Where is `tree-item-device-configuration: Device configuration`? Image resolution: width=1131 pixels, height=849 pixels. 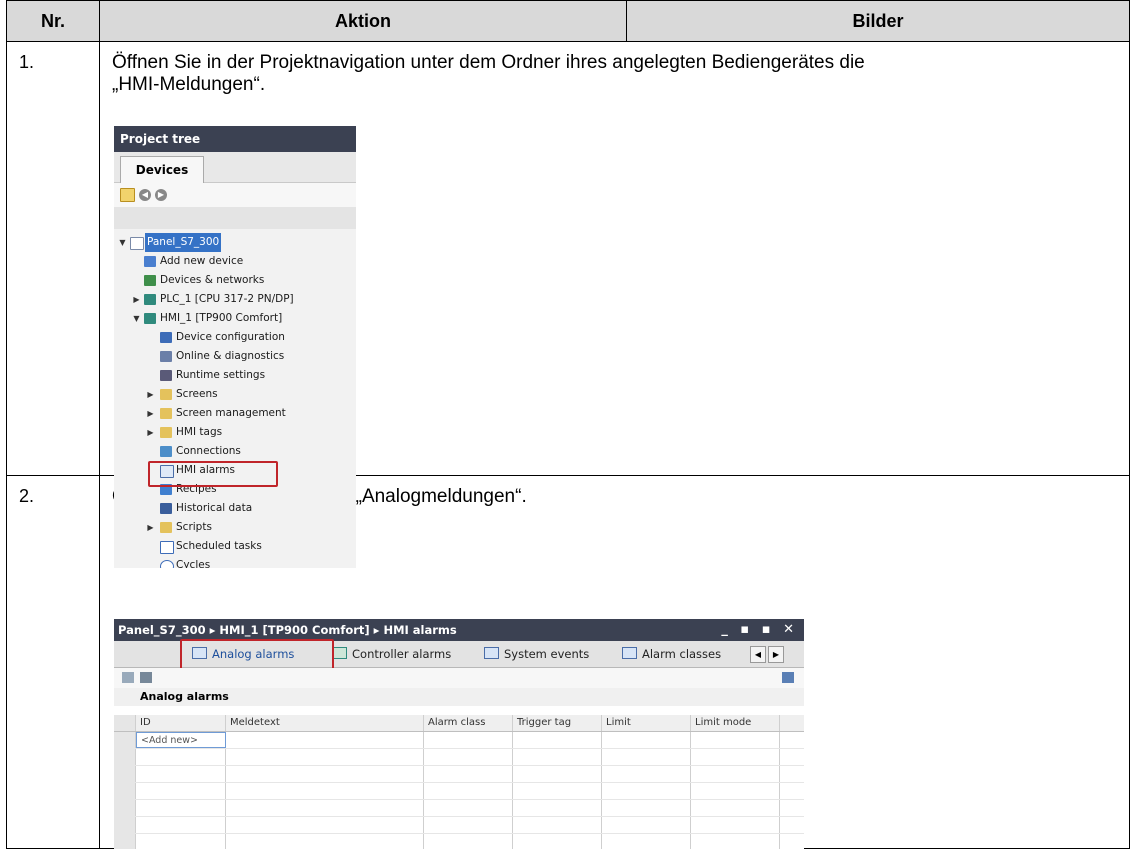 tree-item-device-configuration: Device configuration is located at coordinates (235, 337).